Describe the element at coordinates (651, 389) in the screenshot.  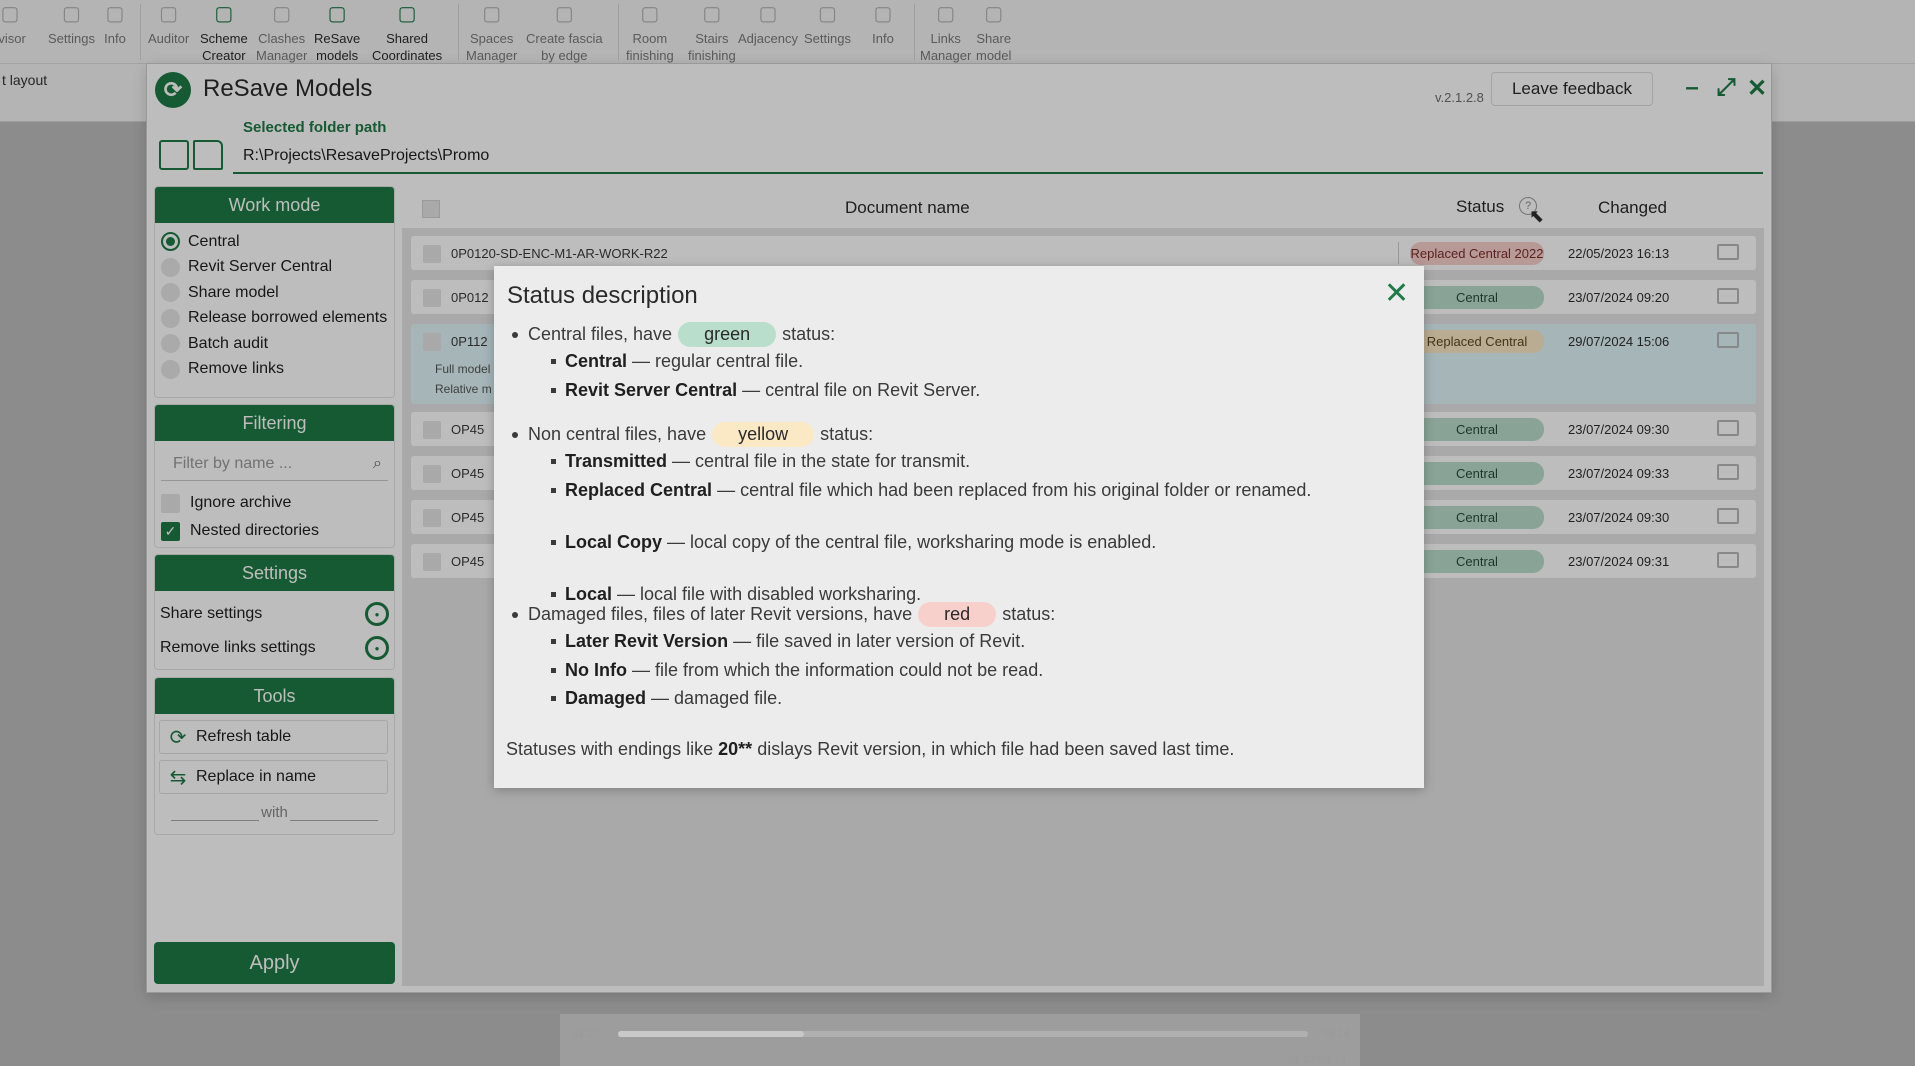
I see `status-term: Revit Server Central` at that location.